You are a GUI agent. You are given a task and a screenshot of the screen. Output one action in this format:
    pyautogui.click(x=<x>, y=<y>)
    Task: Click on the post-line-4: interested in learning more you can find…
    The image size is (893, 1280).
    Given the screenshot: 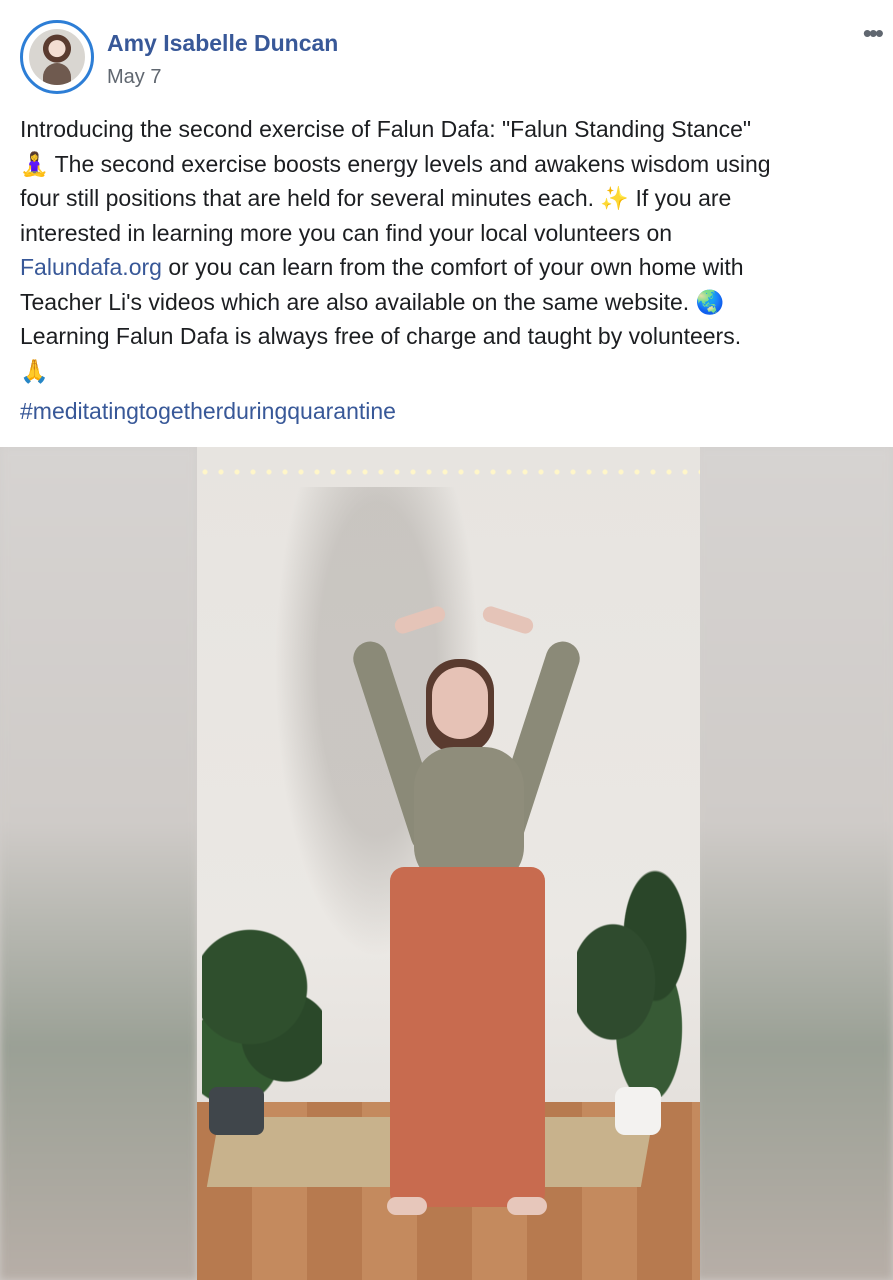 What is the action you would take?
    pyautogui.click(x=450, y=233)
    